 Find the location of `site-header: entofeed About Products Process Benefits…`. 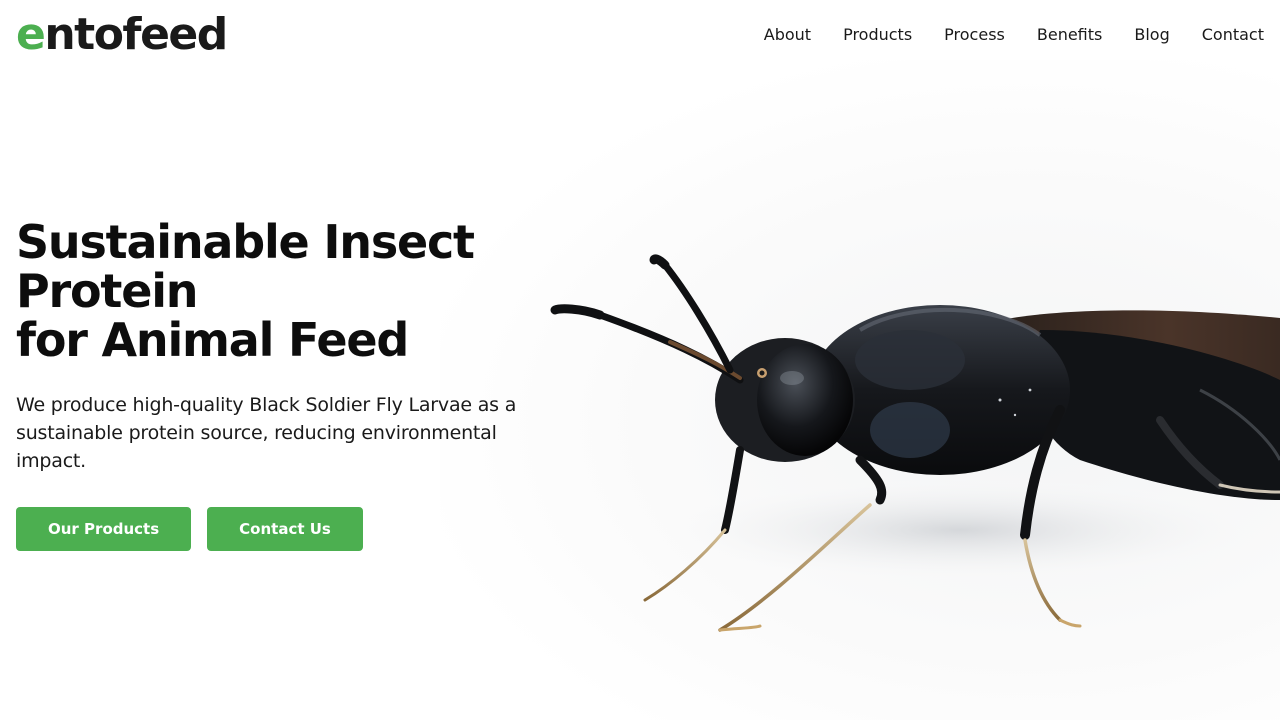

site-header: entofeed About Products Process Benefits… is located at coordinates (640, 36).